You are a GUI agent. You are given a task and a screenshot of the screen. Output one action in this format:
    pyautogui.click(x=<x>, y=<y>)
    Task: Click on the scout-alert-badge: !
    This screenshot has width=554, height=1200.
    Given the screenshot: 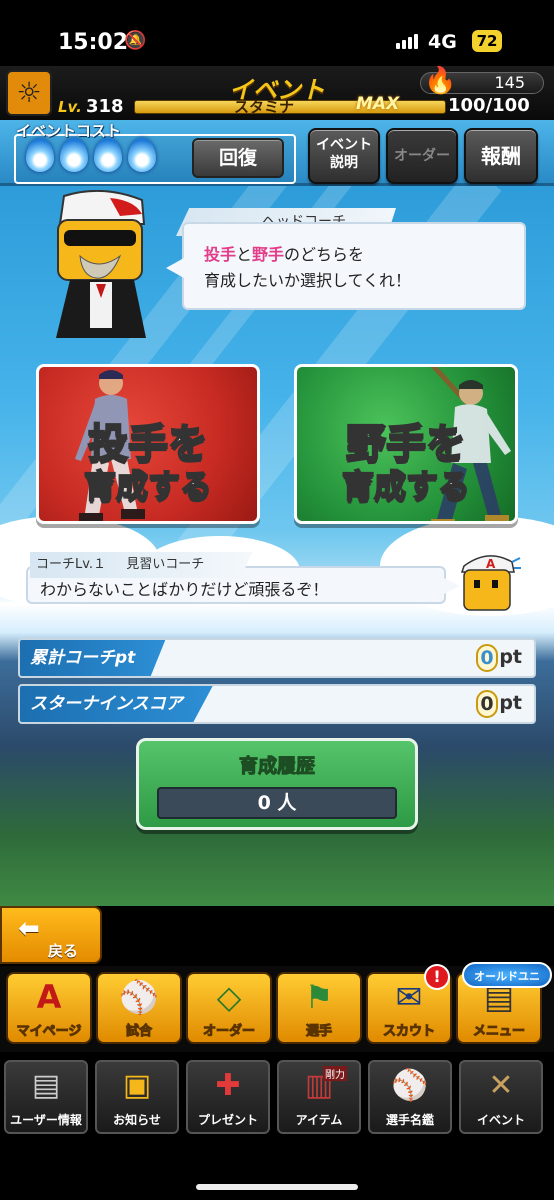 What is the action you would take?
    pyautogui.click(x=437, y=977)
    